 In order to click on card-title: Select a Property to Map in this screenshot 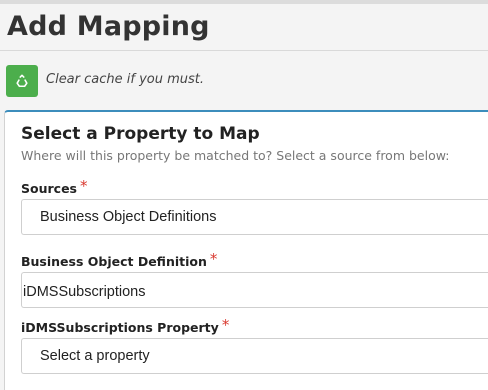, I will do `click(140, 134)`.